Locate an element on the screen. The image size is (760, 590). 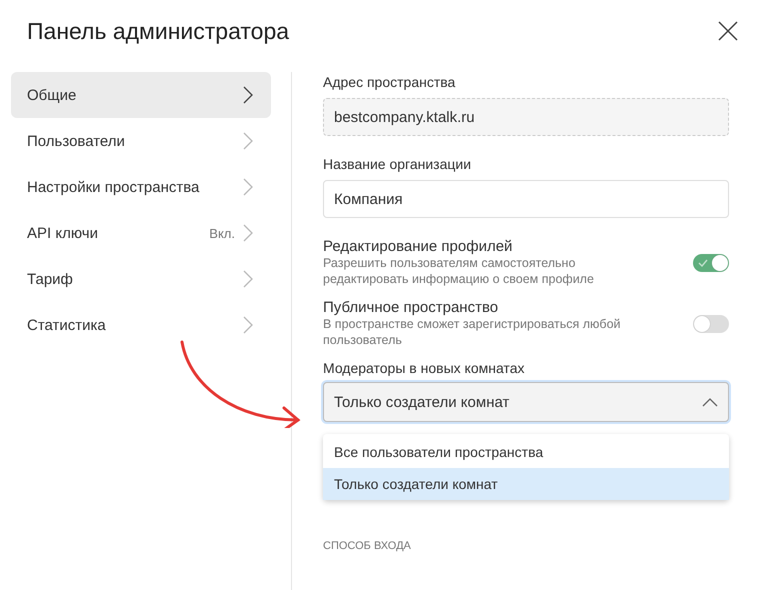
close-icon is located at coordinates (728, 31).